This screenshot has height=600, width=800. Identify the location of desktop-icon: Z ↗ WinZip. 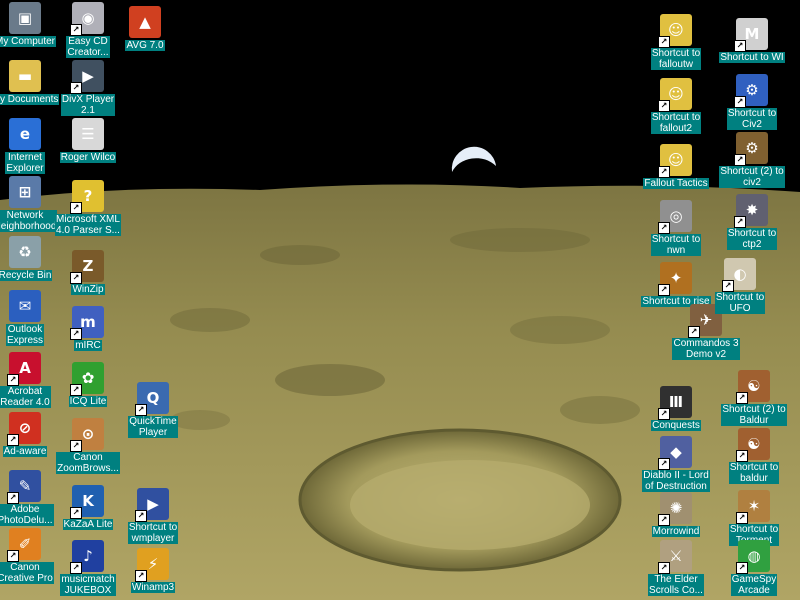
(88, 272).